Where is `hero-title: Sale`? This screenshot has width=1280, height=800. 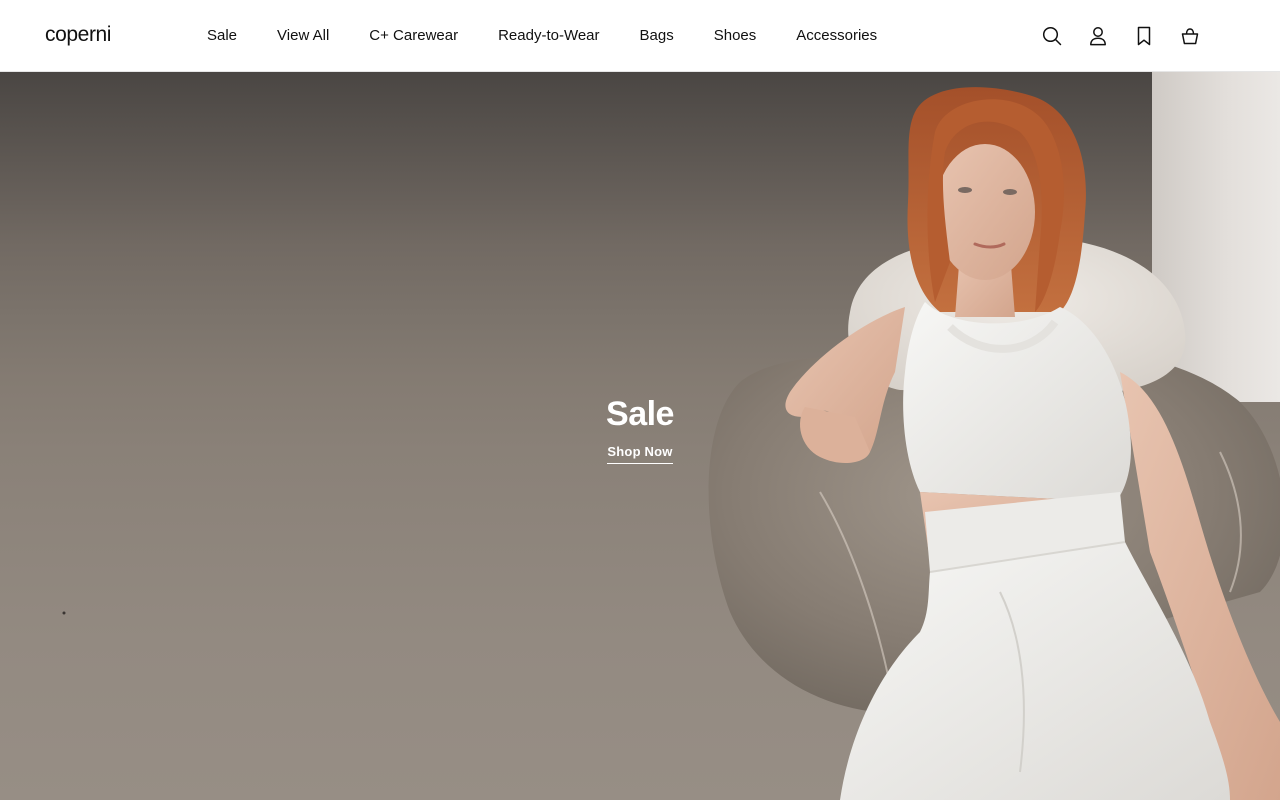
hero-title: Sale is located at coordinates (640, 414).